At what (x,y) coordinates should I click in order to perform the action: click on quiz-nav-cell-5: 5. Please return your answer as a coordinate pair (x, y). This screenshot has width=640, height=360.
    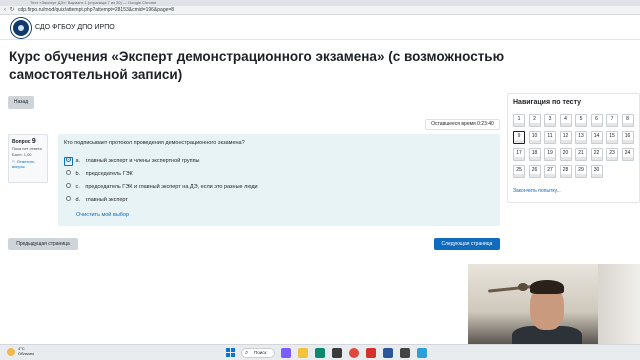
    Looking at the image, I should click on (581, 120).